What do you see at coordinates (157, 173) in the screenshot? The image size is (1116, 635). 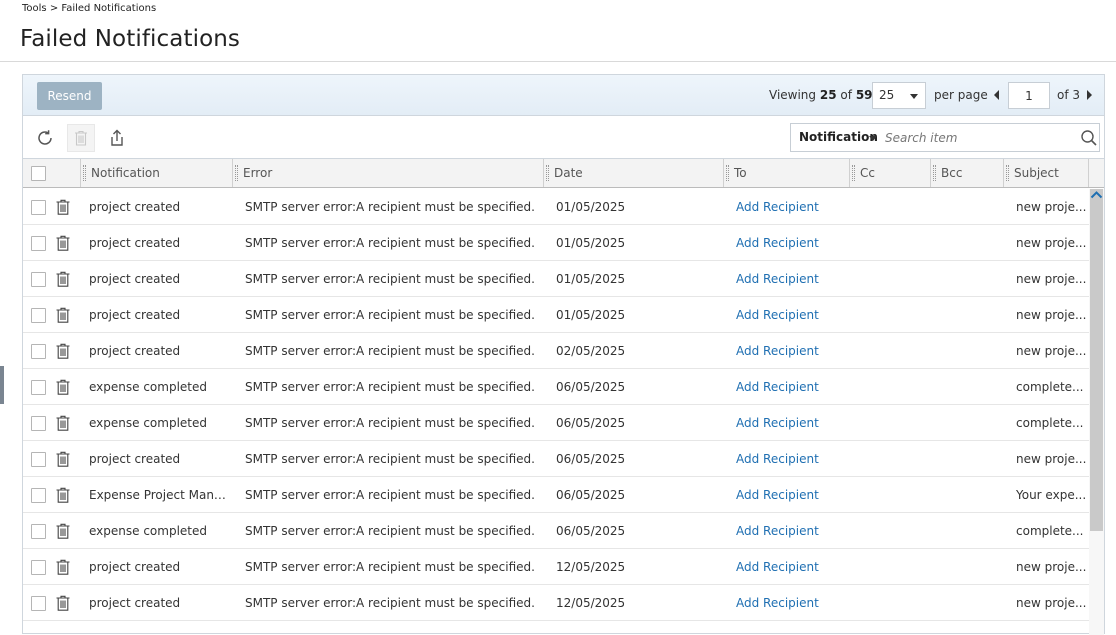 I see `column-header-notification: Notification` at bounding box center [157, 173].